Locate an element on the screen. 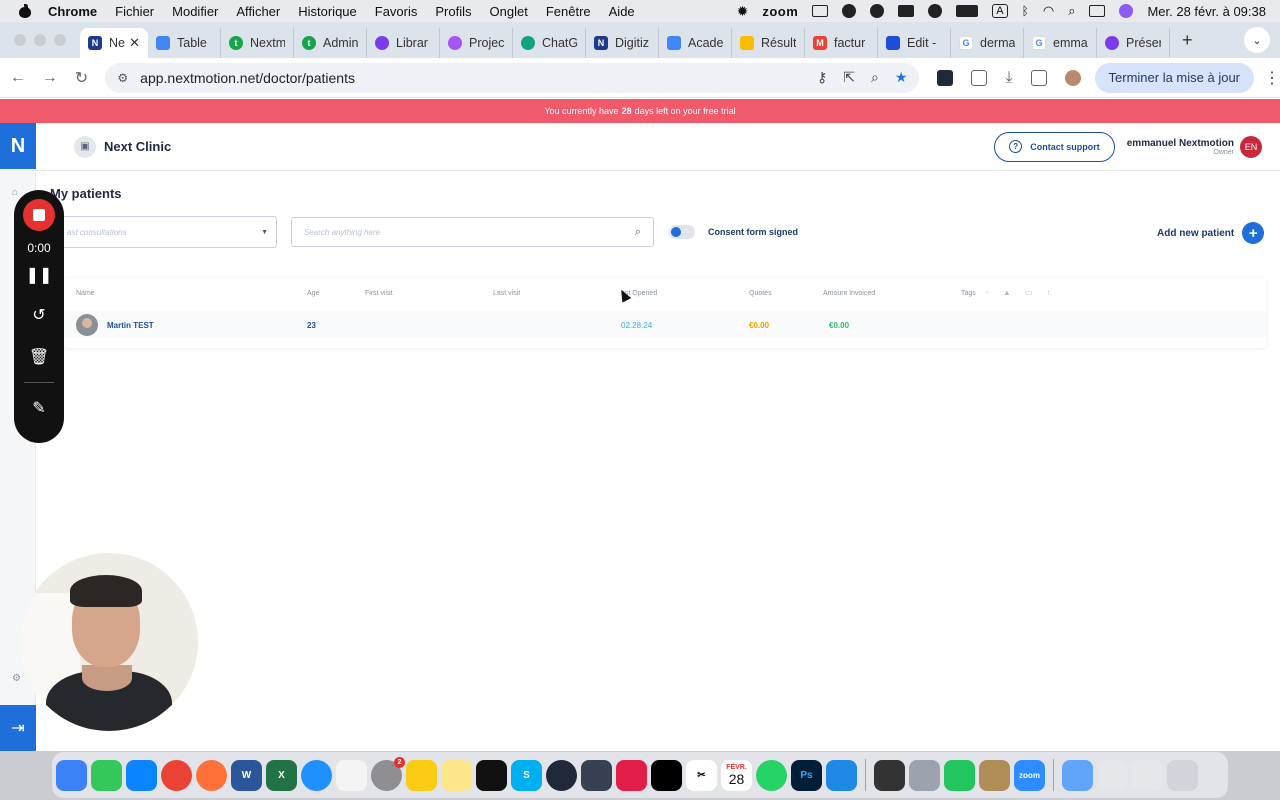  photoshop-icon: Ps is located at coordinates (806, 775).